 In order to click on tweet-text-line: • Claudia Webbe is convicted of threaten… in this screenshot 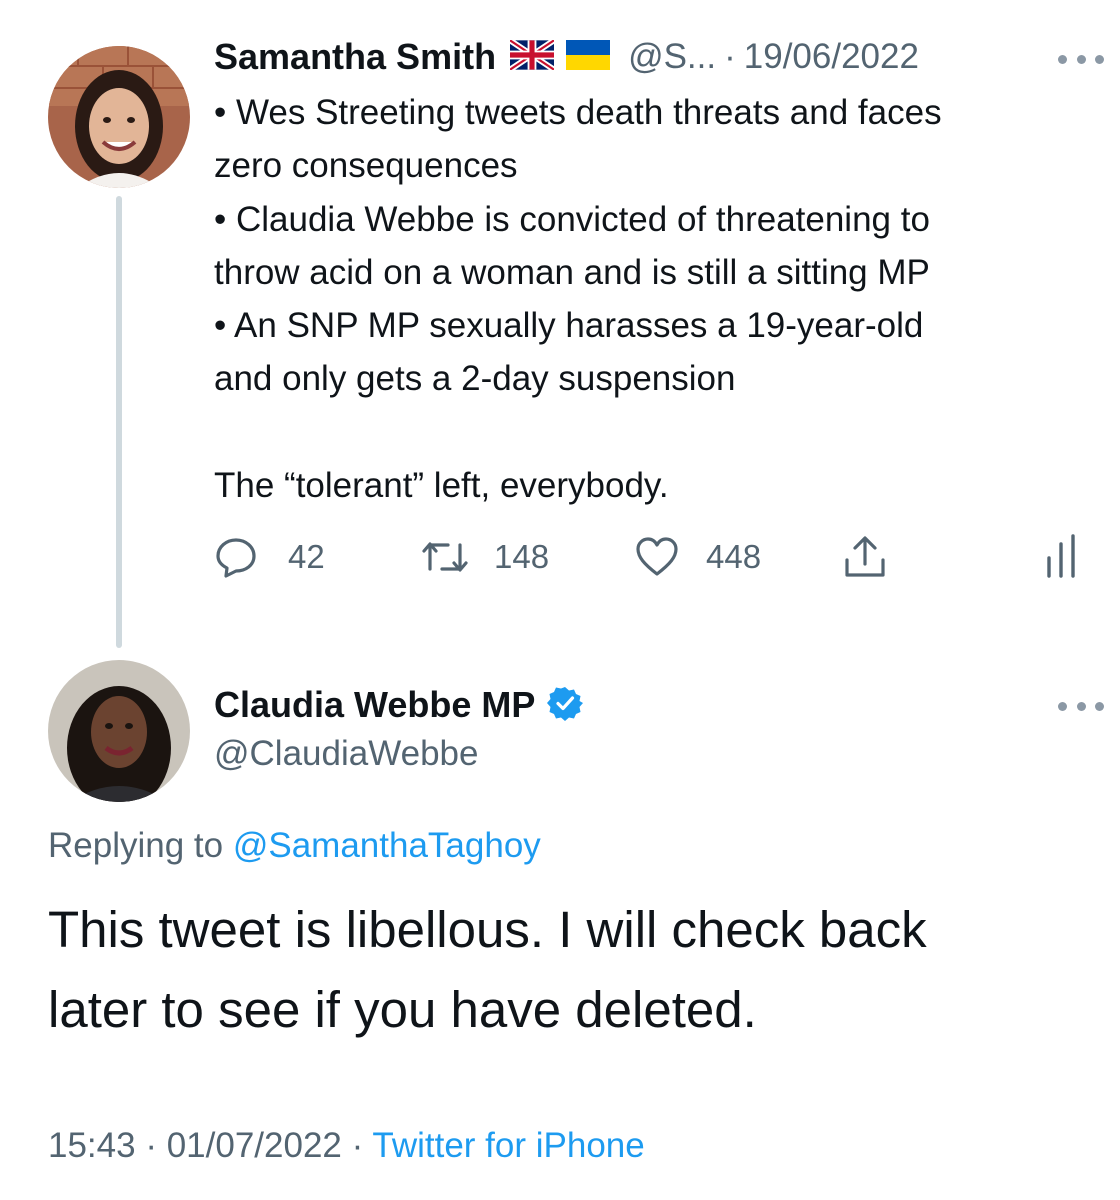, I will do `click(572, 219)`.